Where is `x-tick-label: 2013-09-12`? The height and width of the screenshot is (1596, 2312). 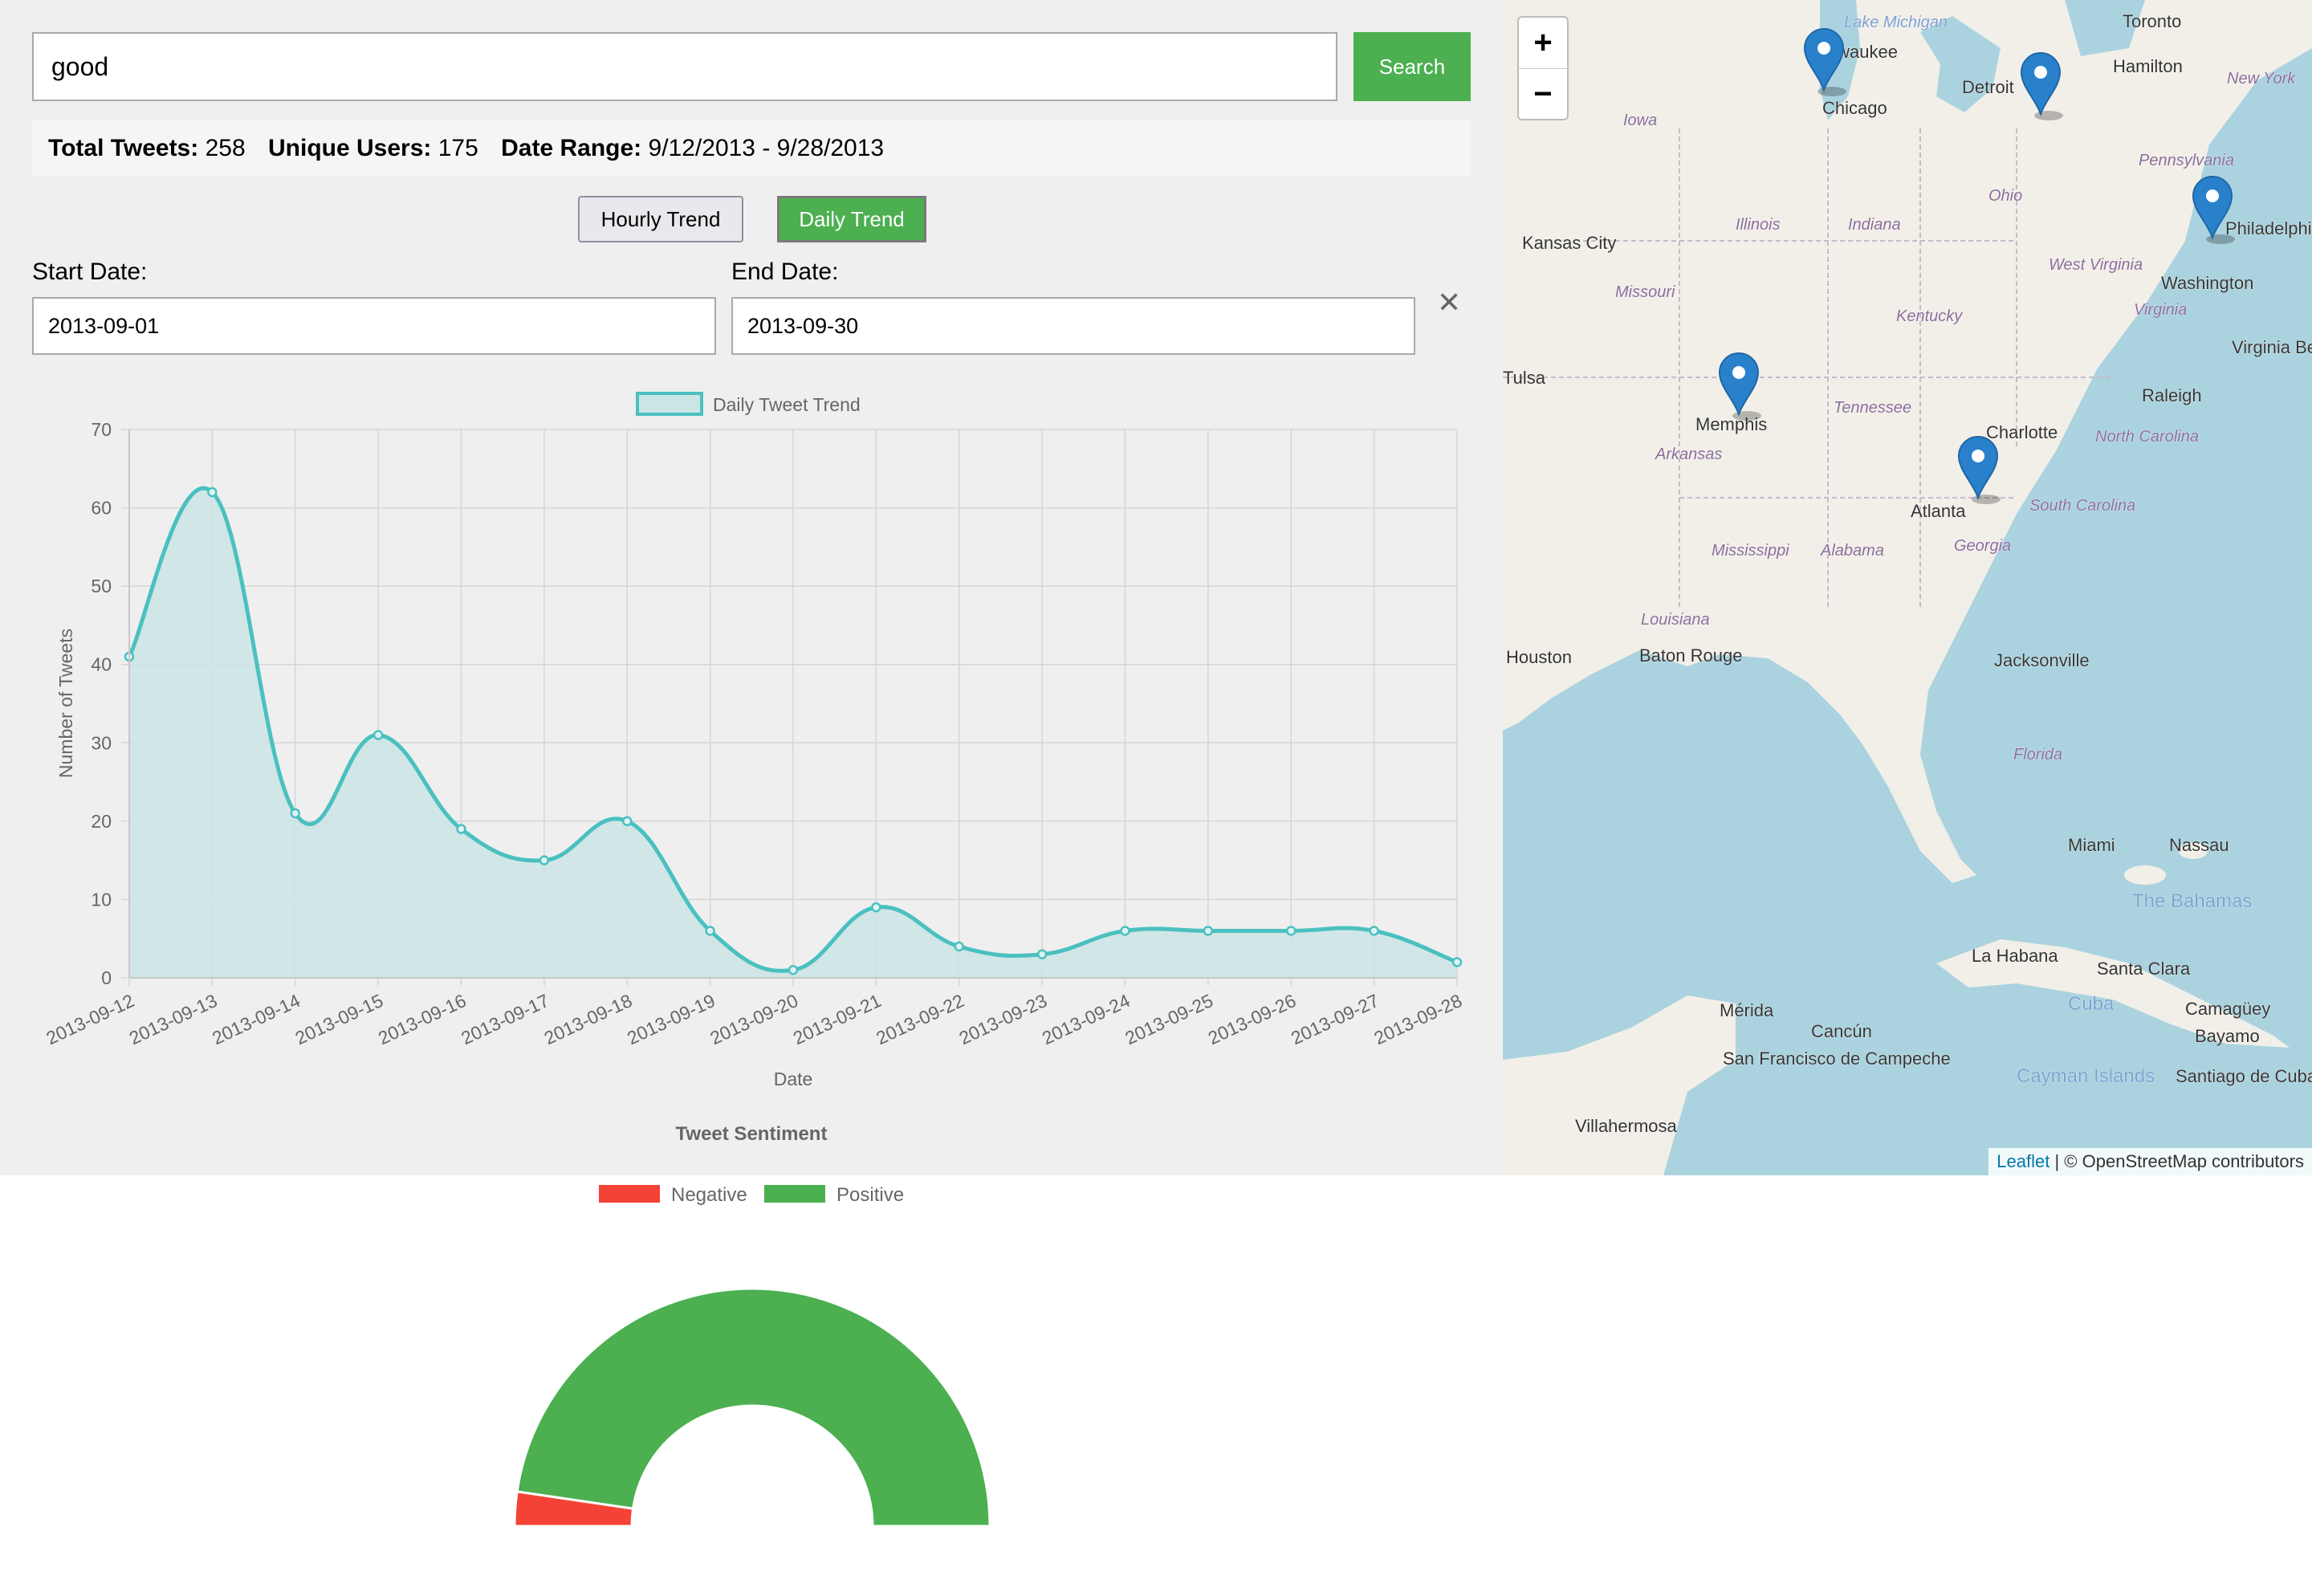 x-tick-label: 2013-09-12 is located at coordinates (90, 1019).